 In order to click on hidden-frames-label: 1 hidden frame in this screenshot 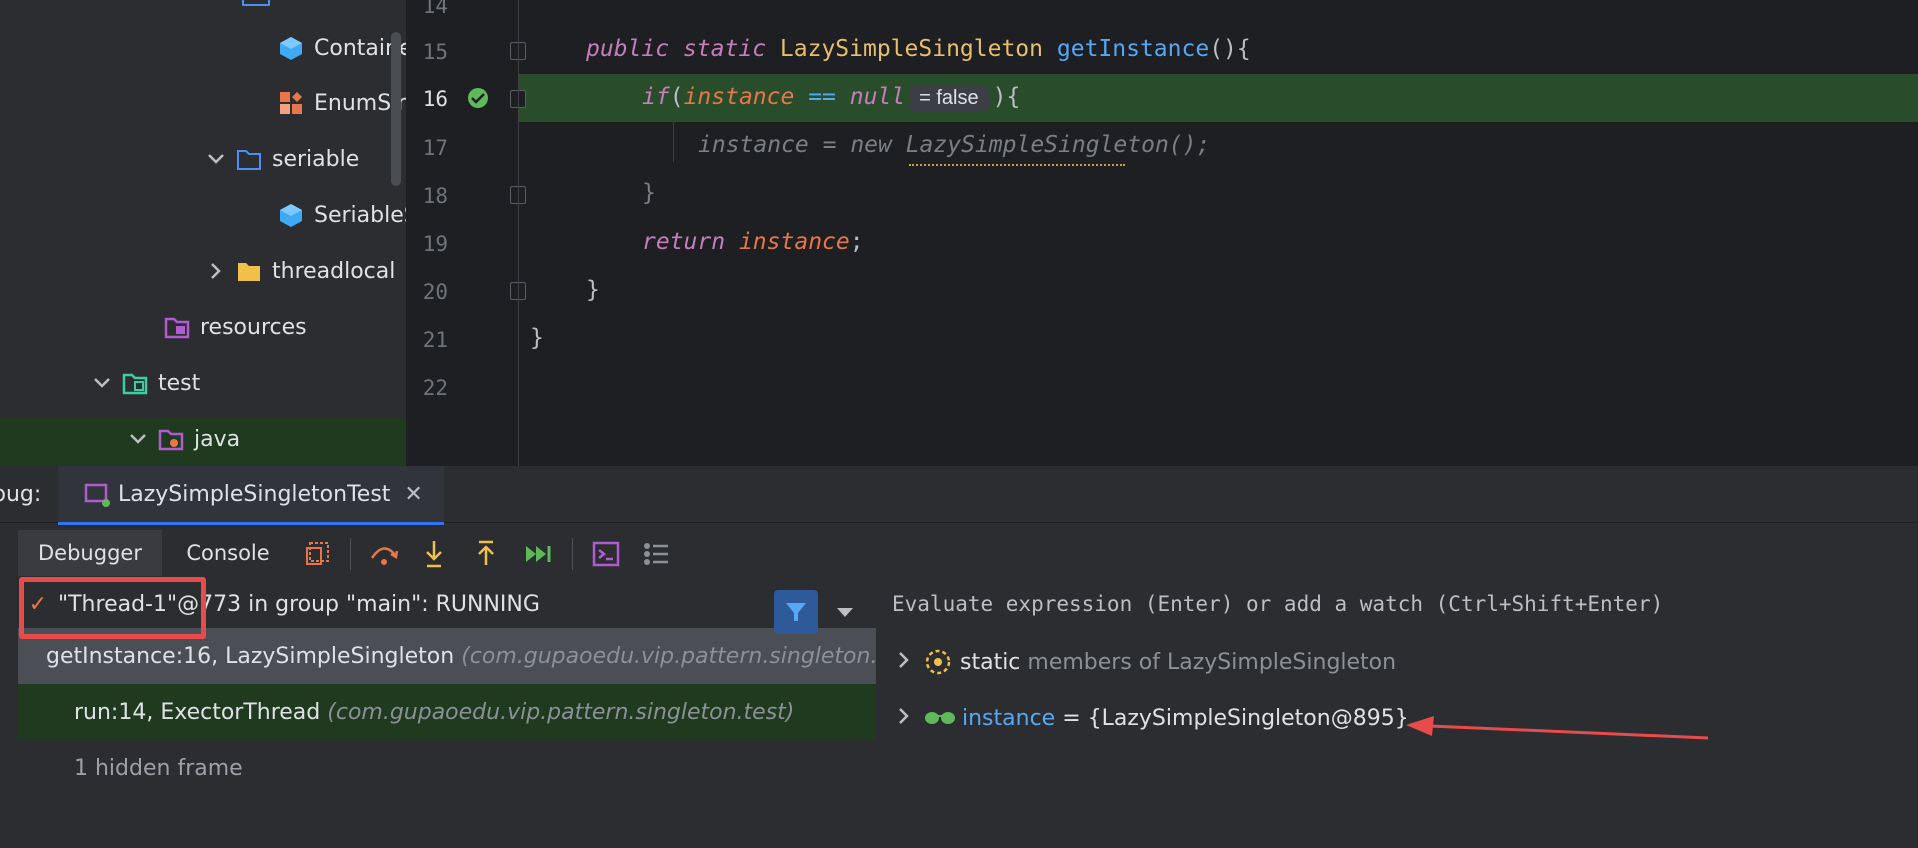, I will do `click(158, 768)`.